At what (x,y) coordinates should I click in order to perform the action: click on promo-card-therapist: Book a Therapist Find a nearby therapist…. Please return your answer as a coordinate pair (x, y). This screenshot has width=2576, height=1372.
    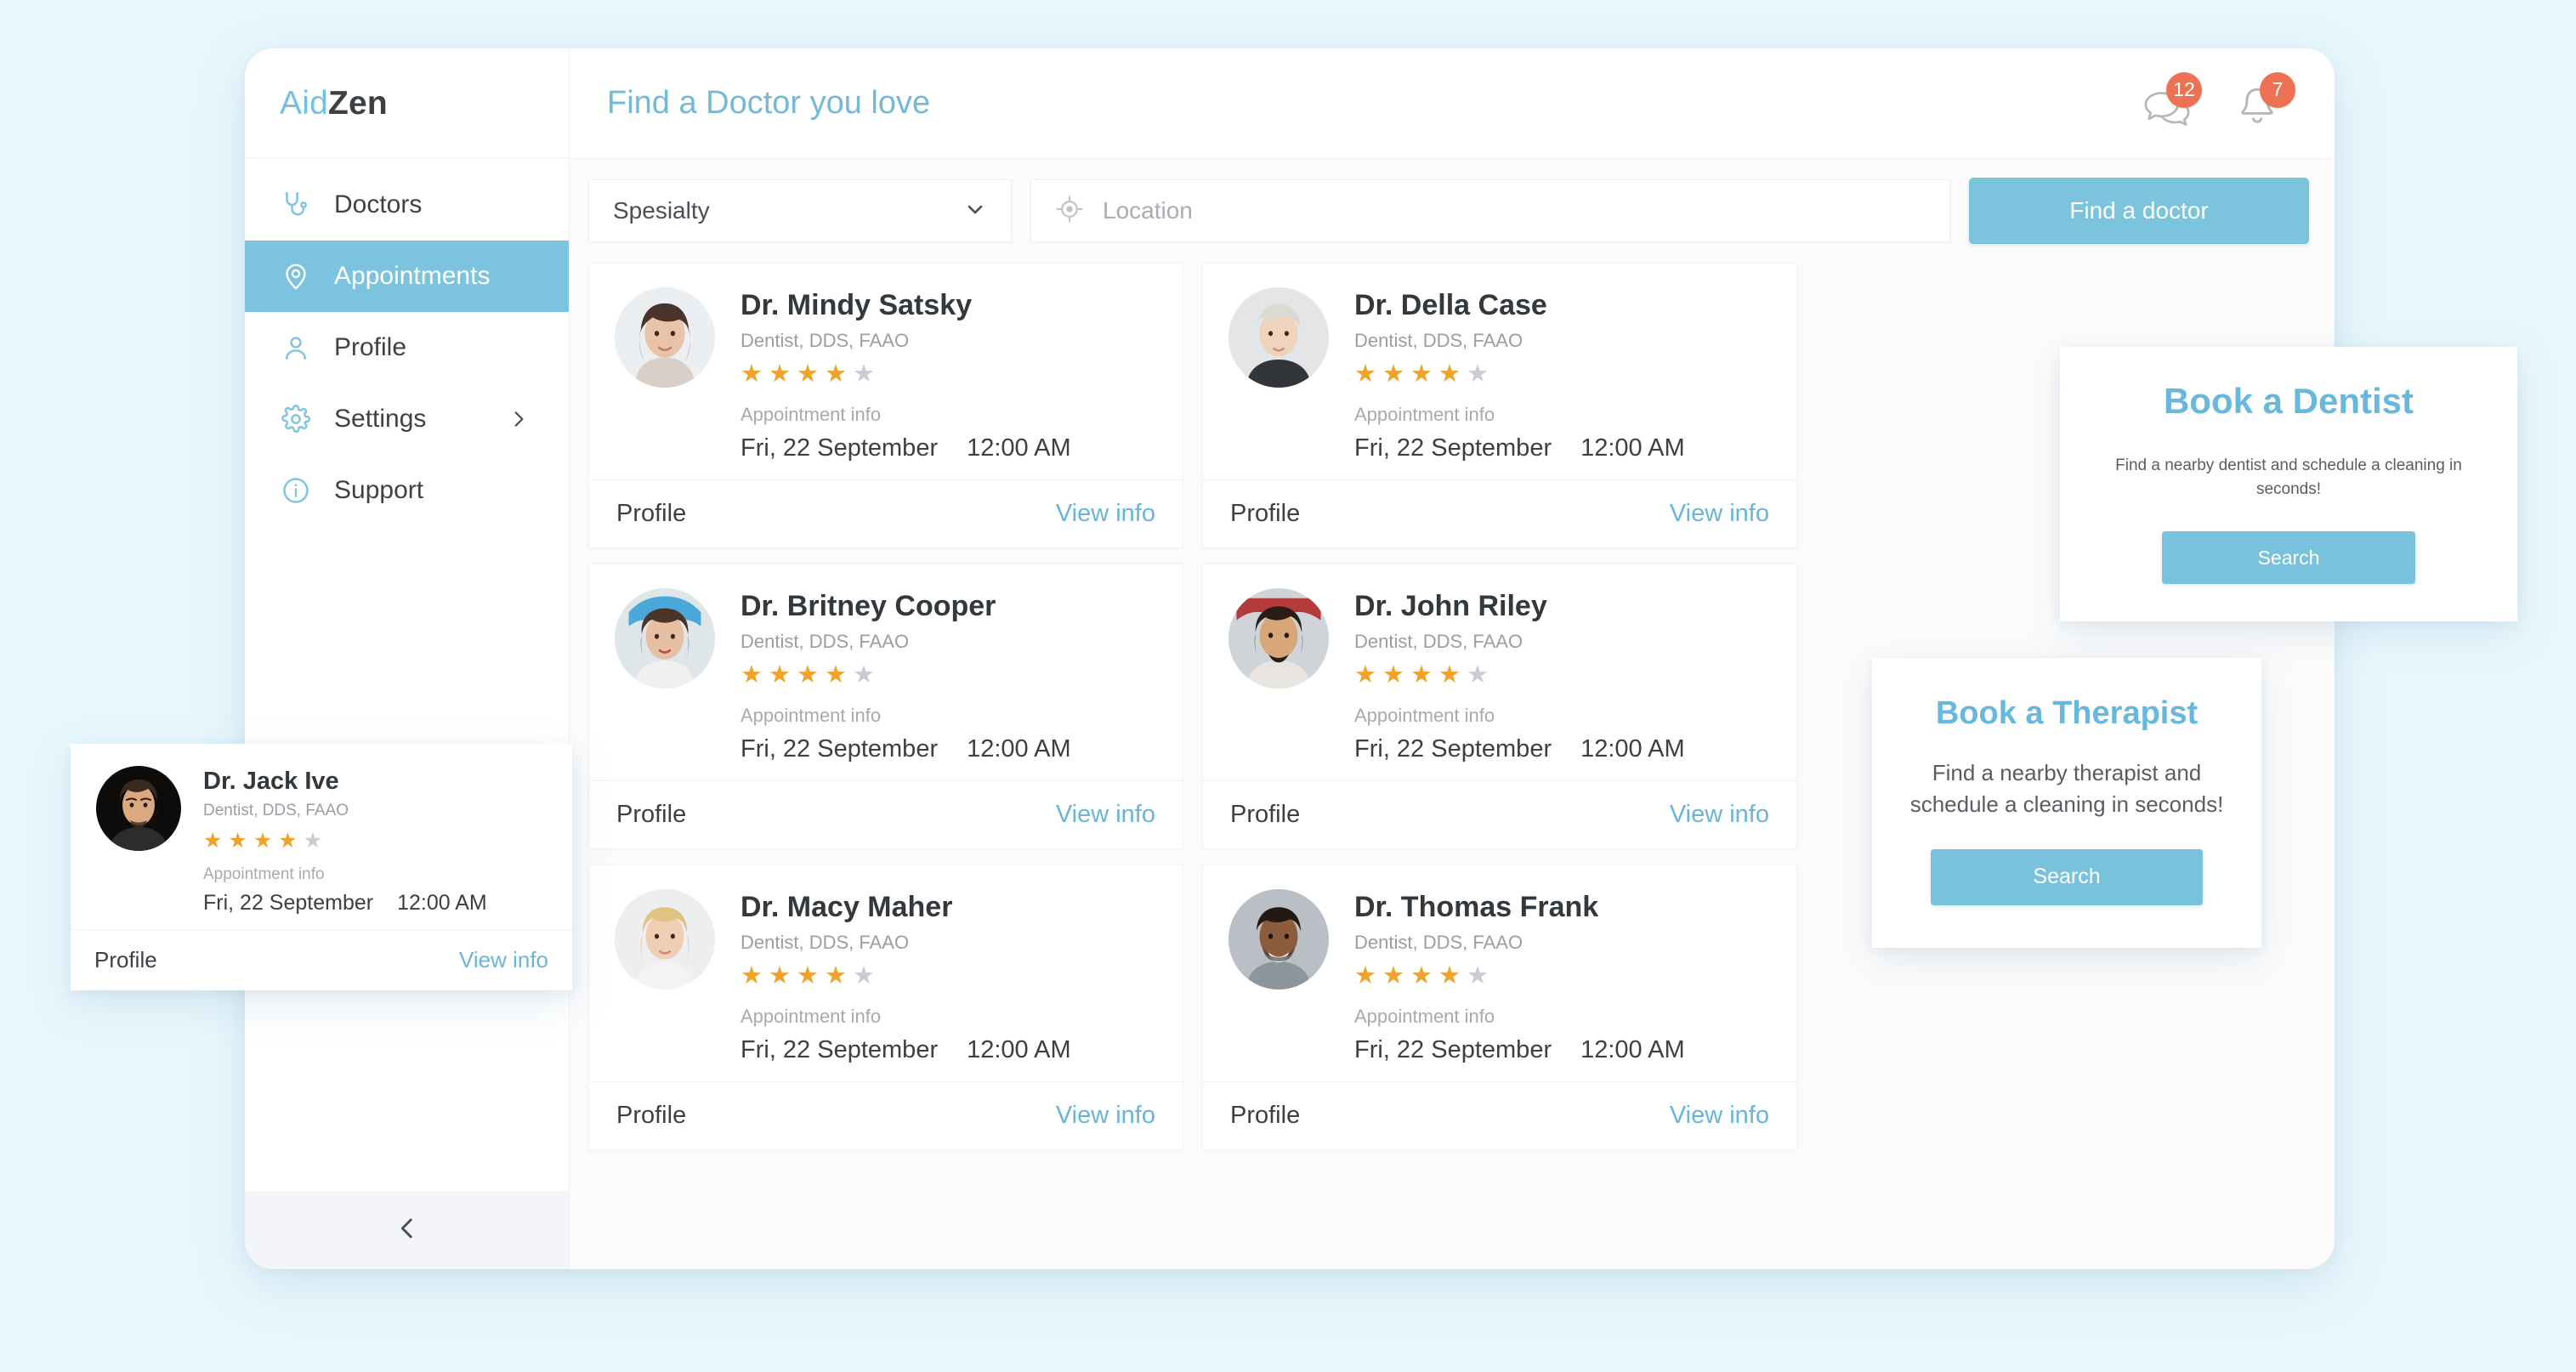
    Looking at the image, I should click on (2067, 803).